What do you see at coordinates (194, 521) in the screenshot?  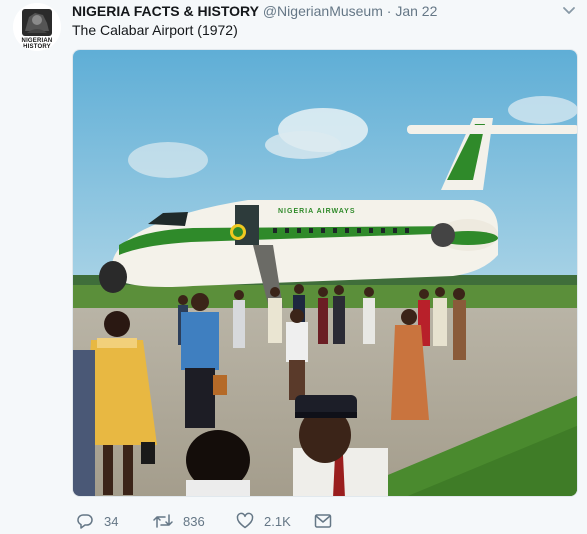 I see `retweet-count: 836` at bounding box center [194, 521].